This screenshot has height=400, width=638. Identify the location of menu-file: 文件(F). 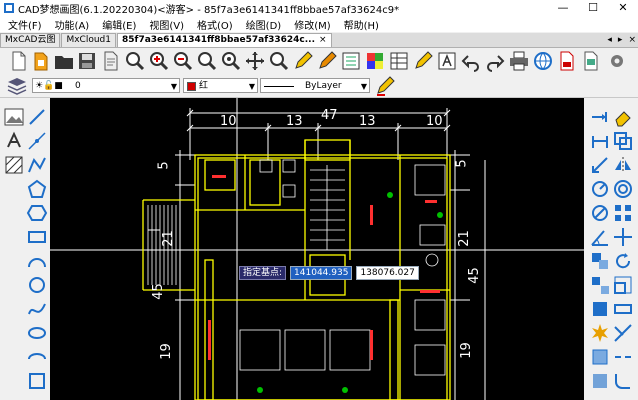
(23, 24).